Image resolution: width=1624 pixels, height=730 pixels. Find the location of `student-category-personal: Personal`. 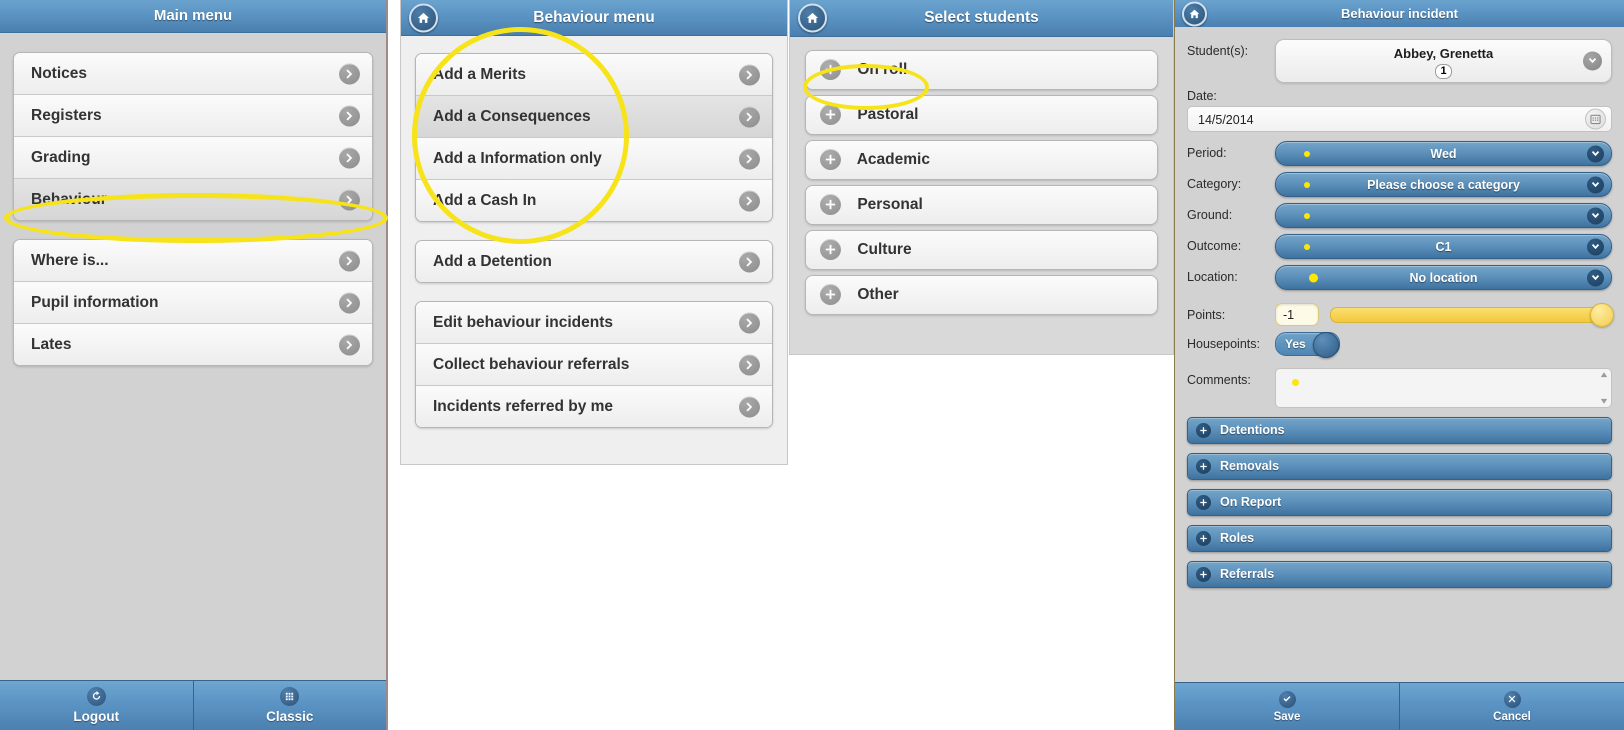

student-category-personal: Personal is located at coordinates (981, 205).